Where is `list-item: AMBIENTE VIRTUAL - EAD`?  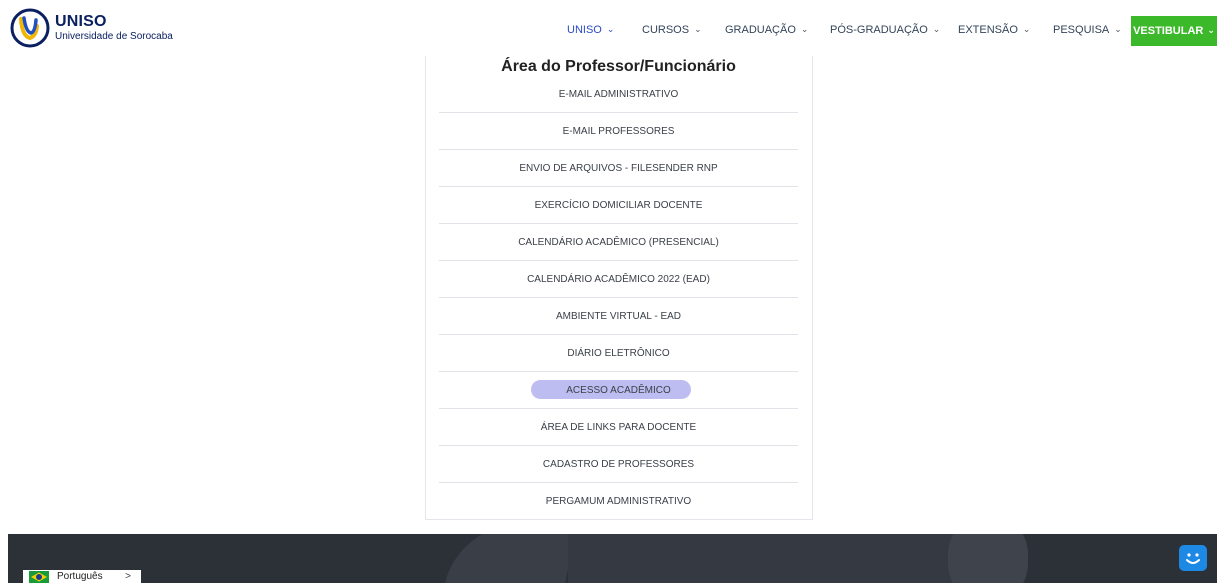 list-item: AMBIENTE VIRTUAL - EAD is located at coordinates (618, 316).